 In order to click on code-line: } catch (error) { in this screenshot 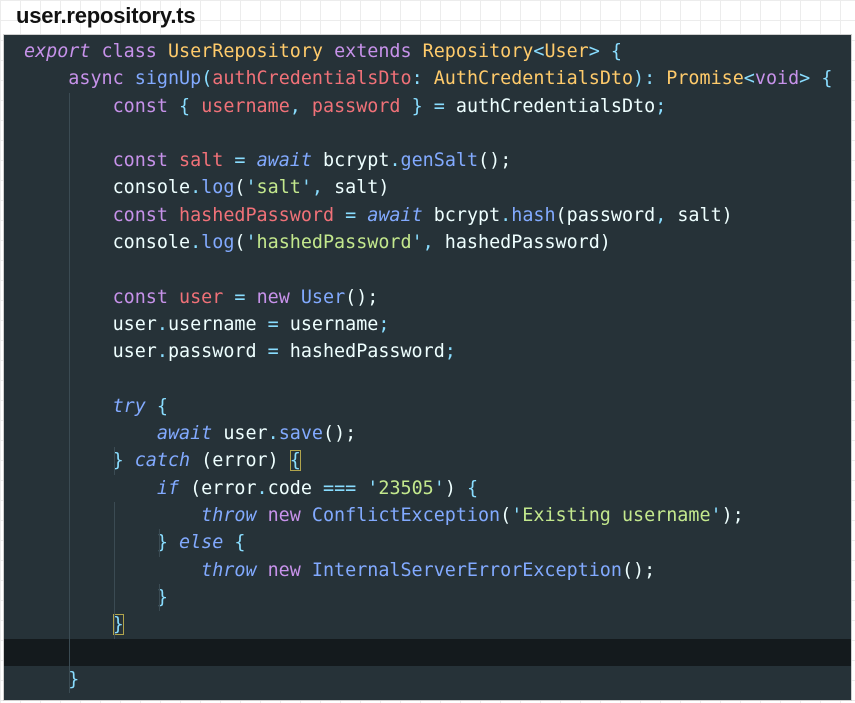, I will do `click(427, 461)`.